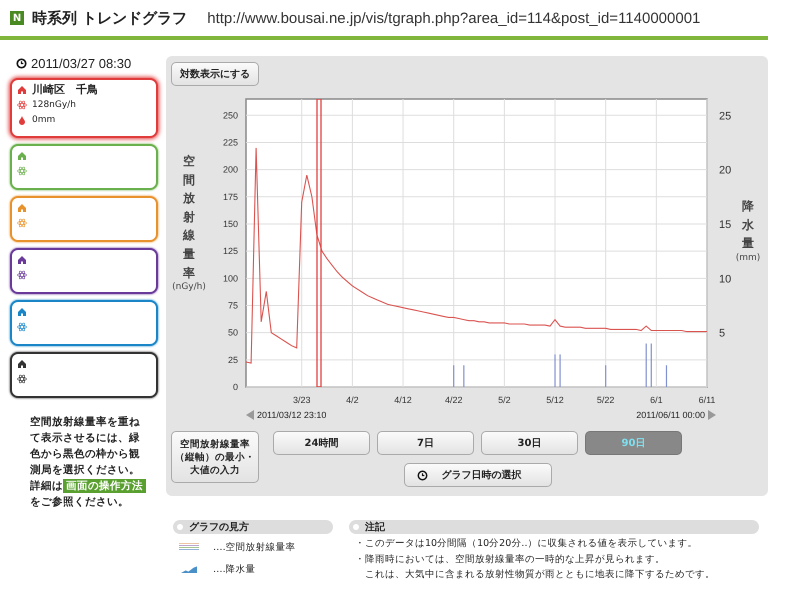  Describe the element at coordinates (352, 400) in the screenshot. I see `x-tick-label: 4/2` at that location.